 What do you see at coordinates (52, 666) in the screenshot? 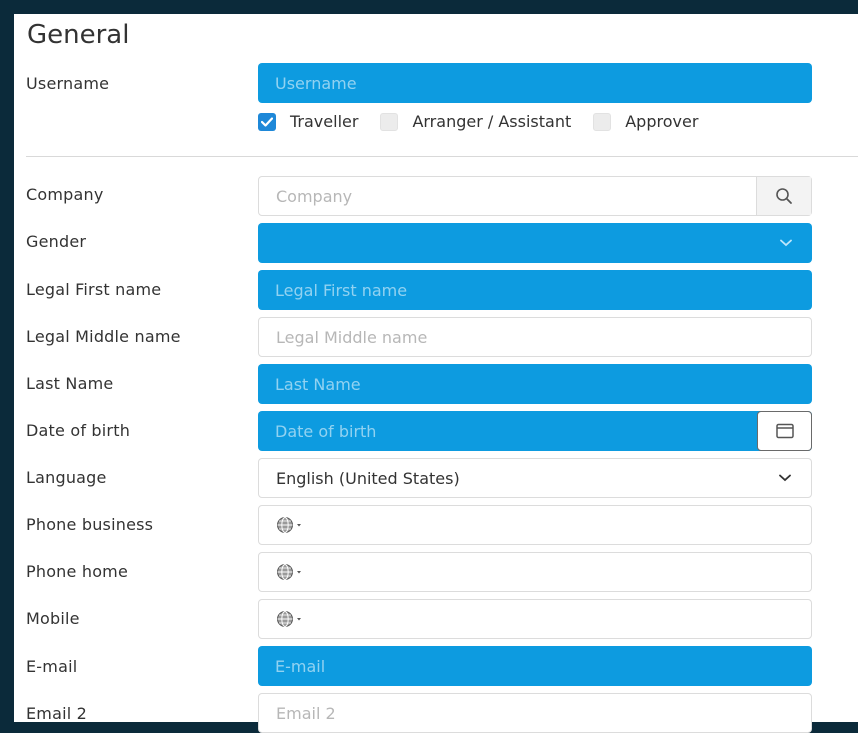
I see `email-label: E-mail` at bounding box center [52, 666].